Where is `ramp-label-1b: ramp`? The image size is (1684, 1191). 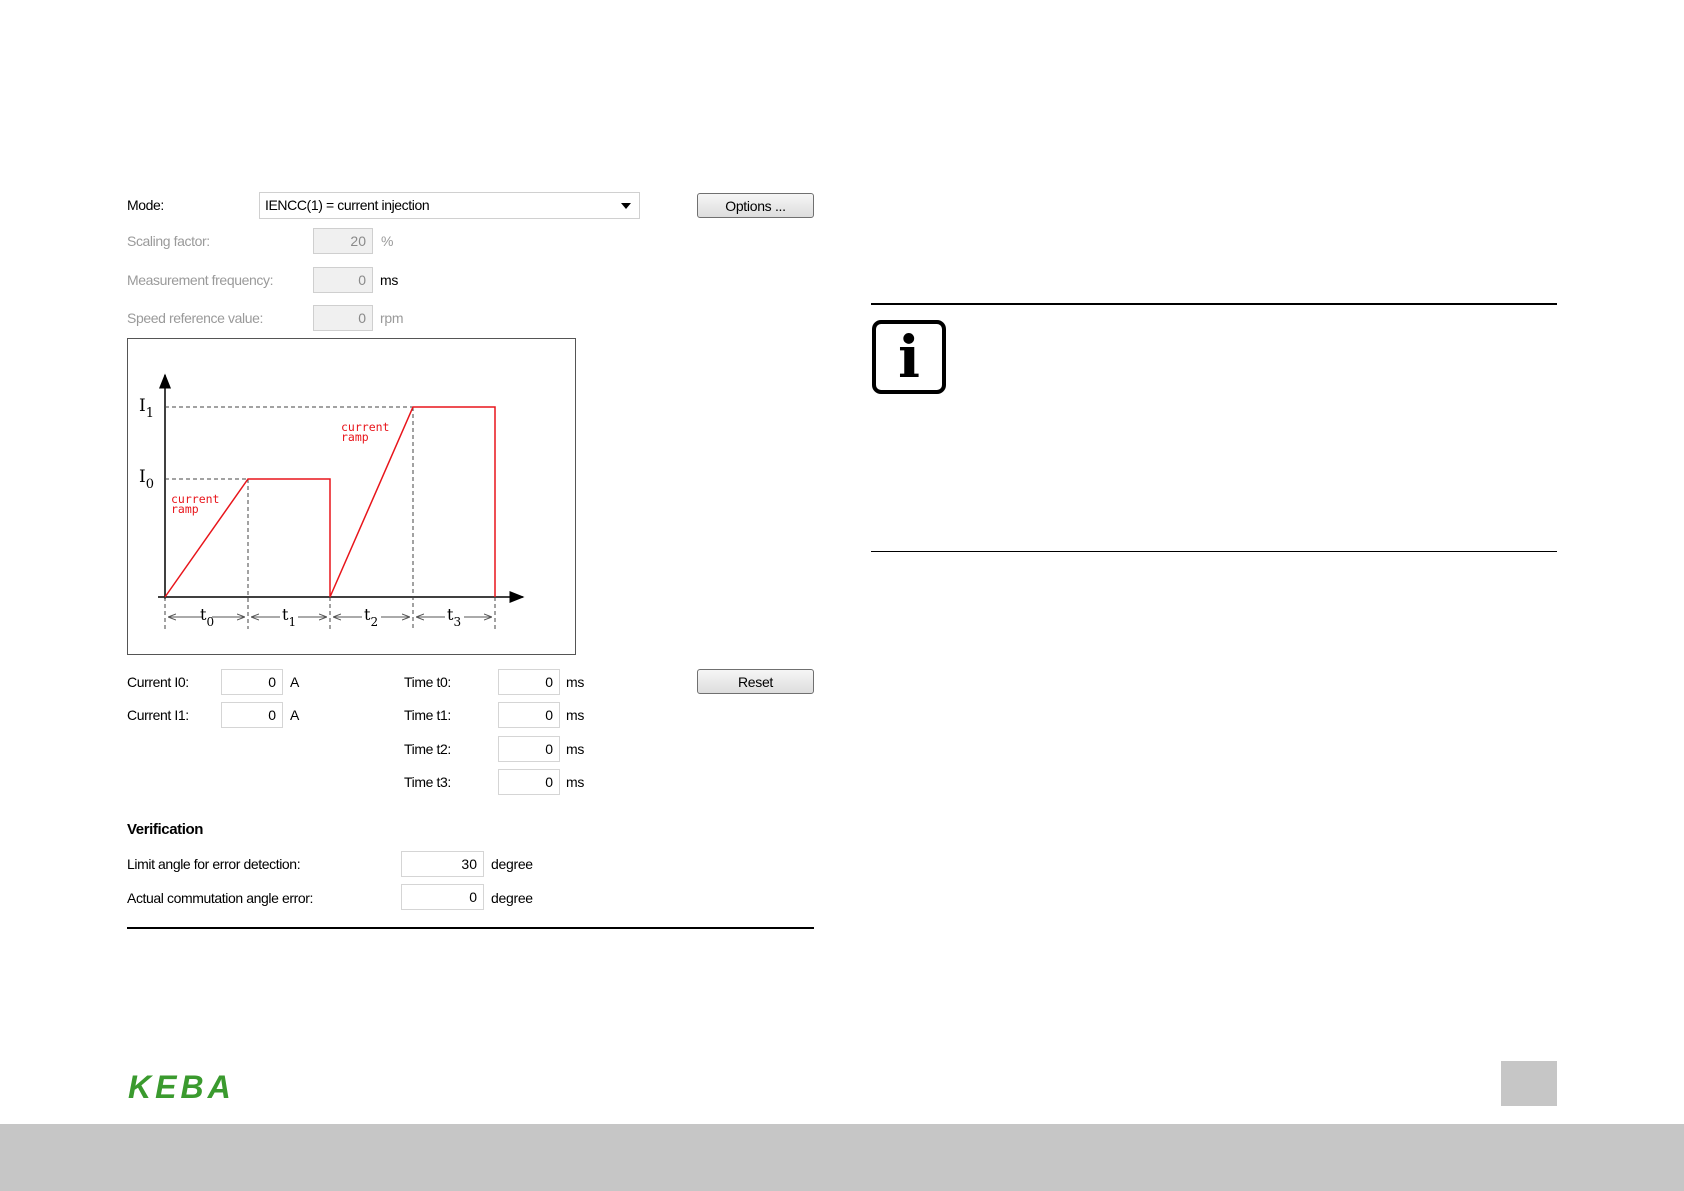 ramp-label-1b: ramp is located at coordinates (185, 509).